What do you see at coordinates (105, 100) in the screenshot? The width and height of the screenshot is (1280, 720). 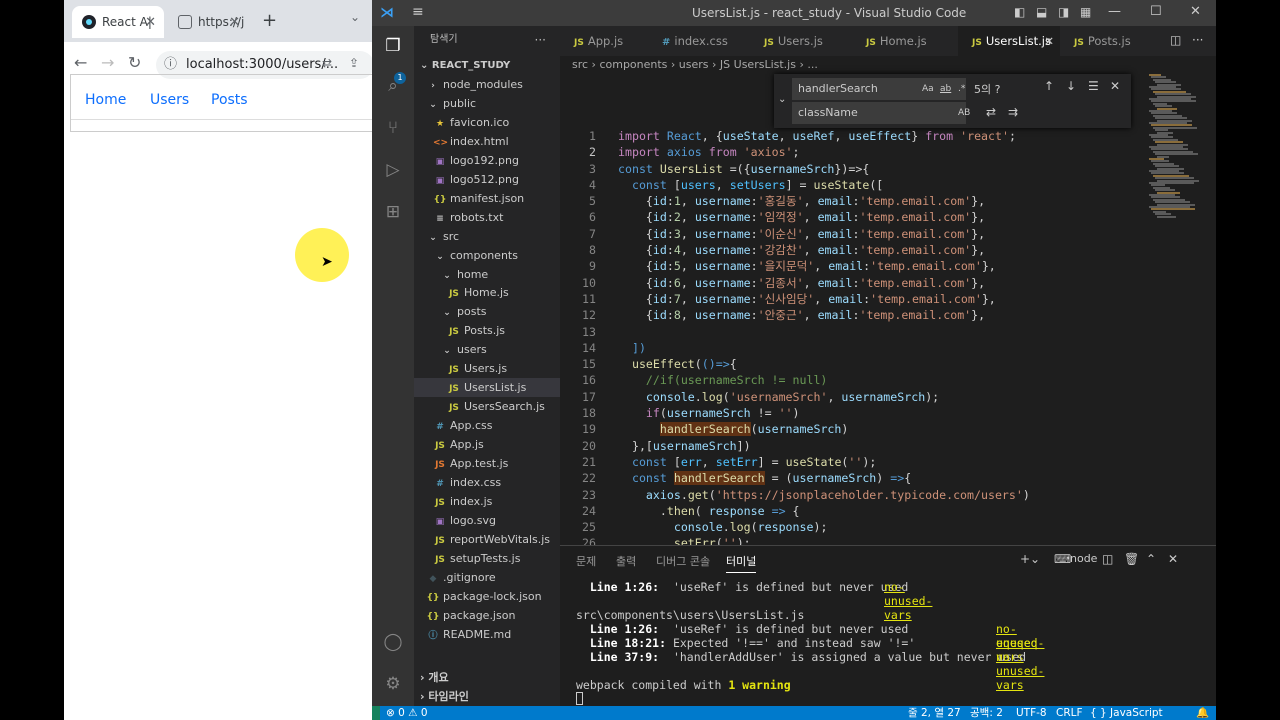 I see `nav-link-home: Home` at bounding box center [105, 100].